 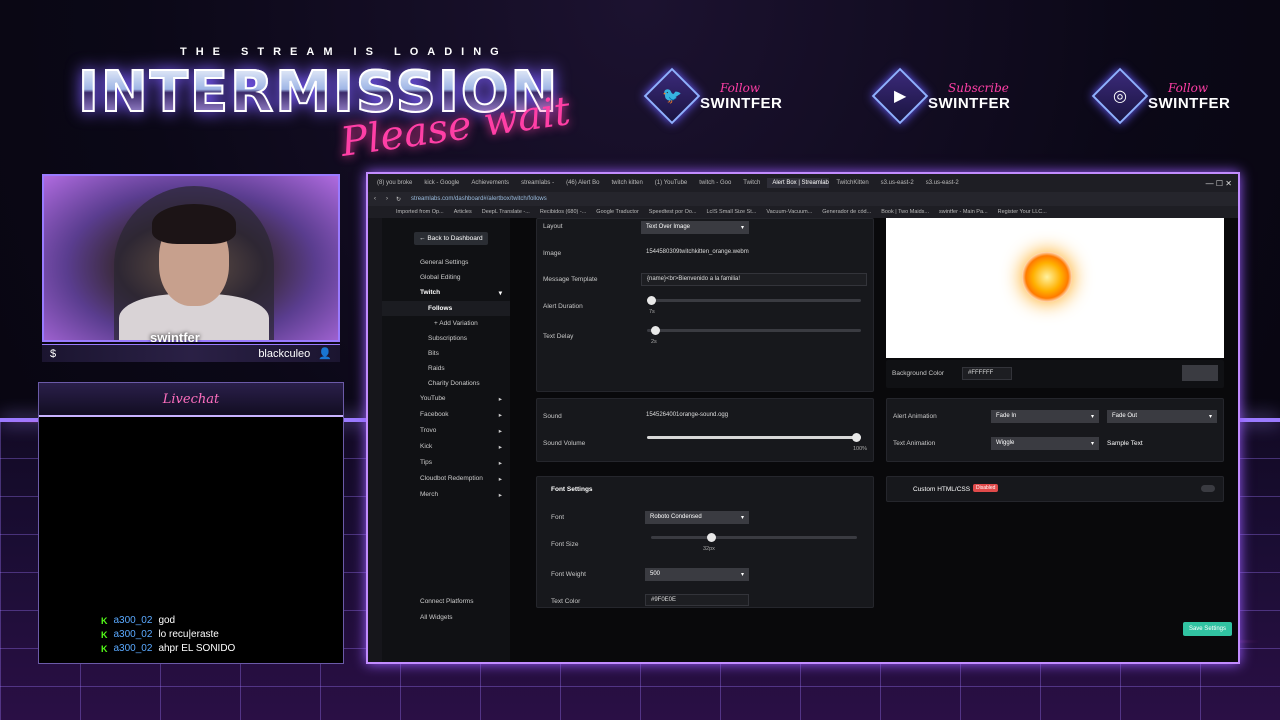 What do you see at coordinates (446, 447) in the screenshot?
I see `nav-item-kick: Kick ▸` at bounding box center [446, 447].